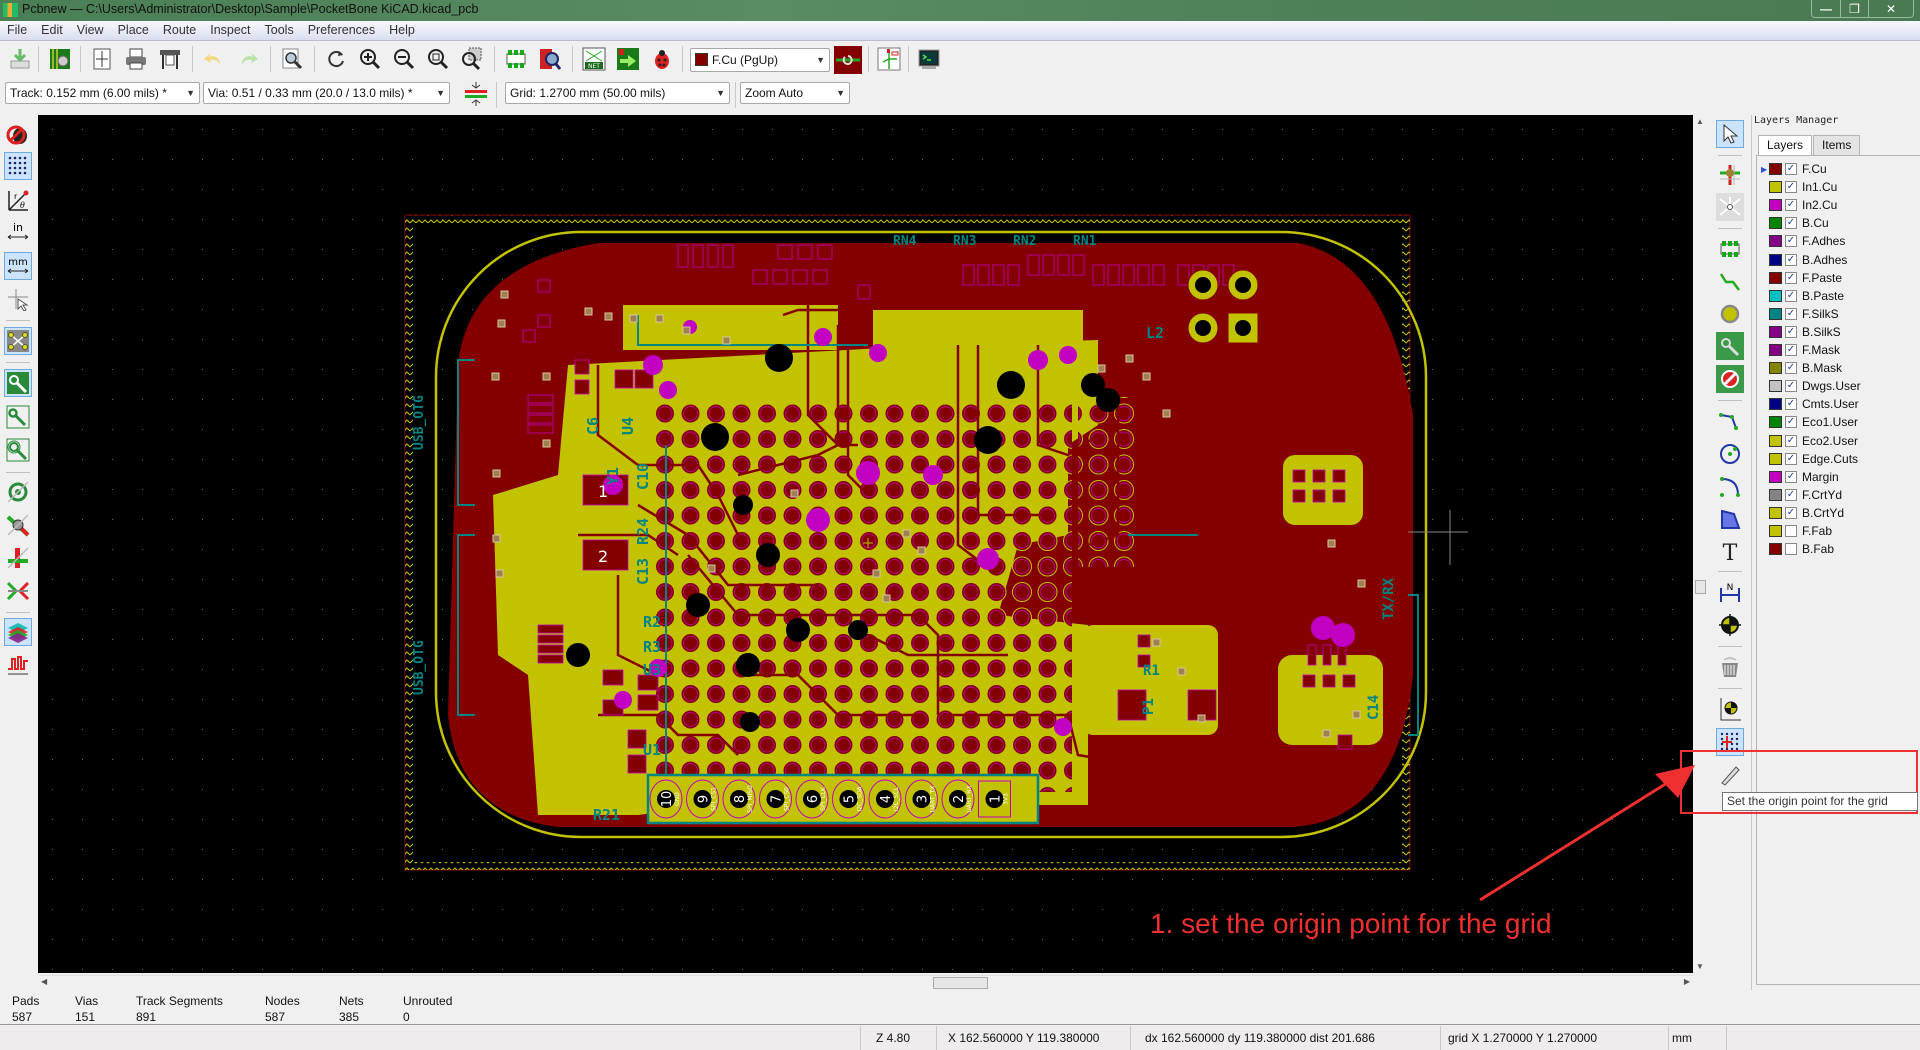 This screenshot has height=1050, width=1920. Describe the element at coordinates (18, 450) in the screenshot. I see `zone-fill-outline-button` at that location.